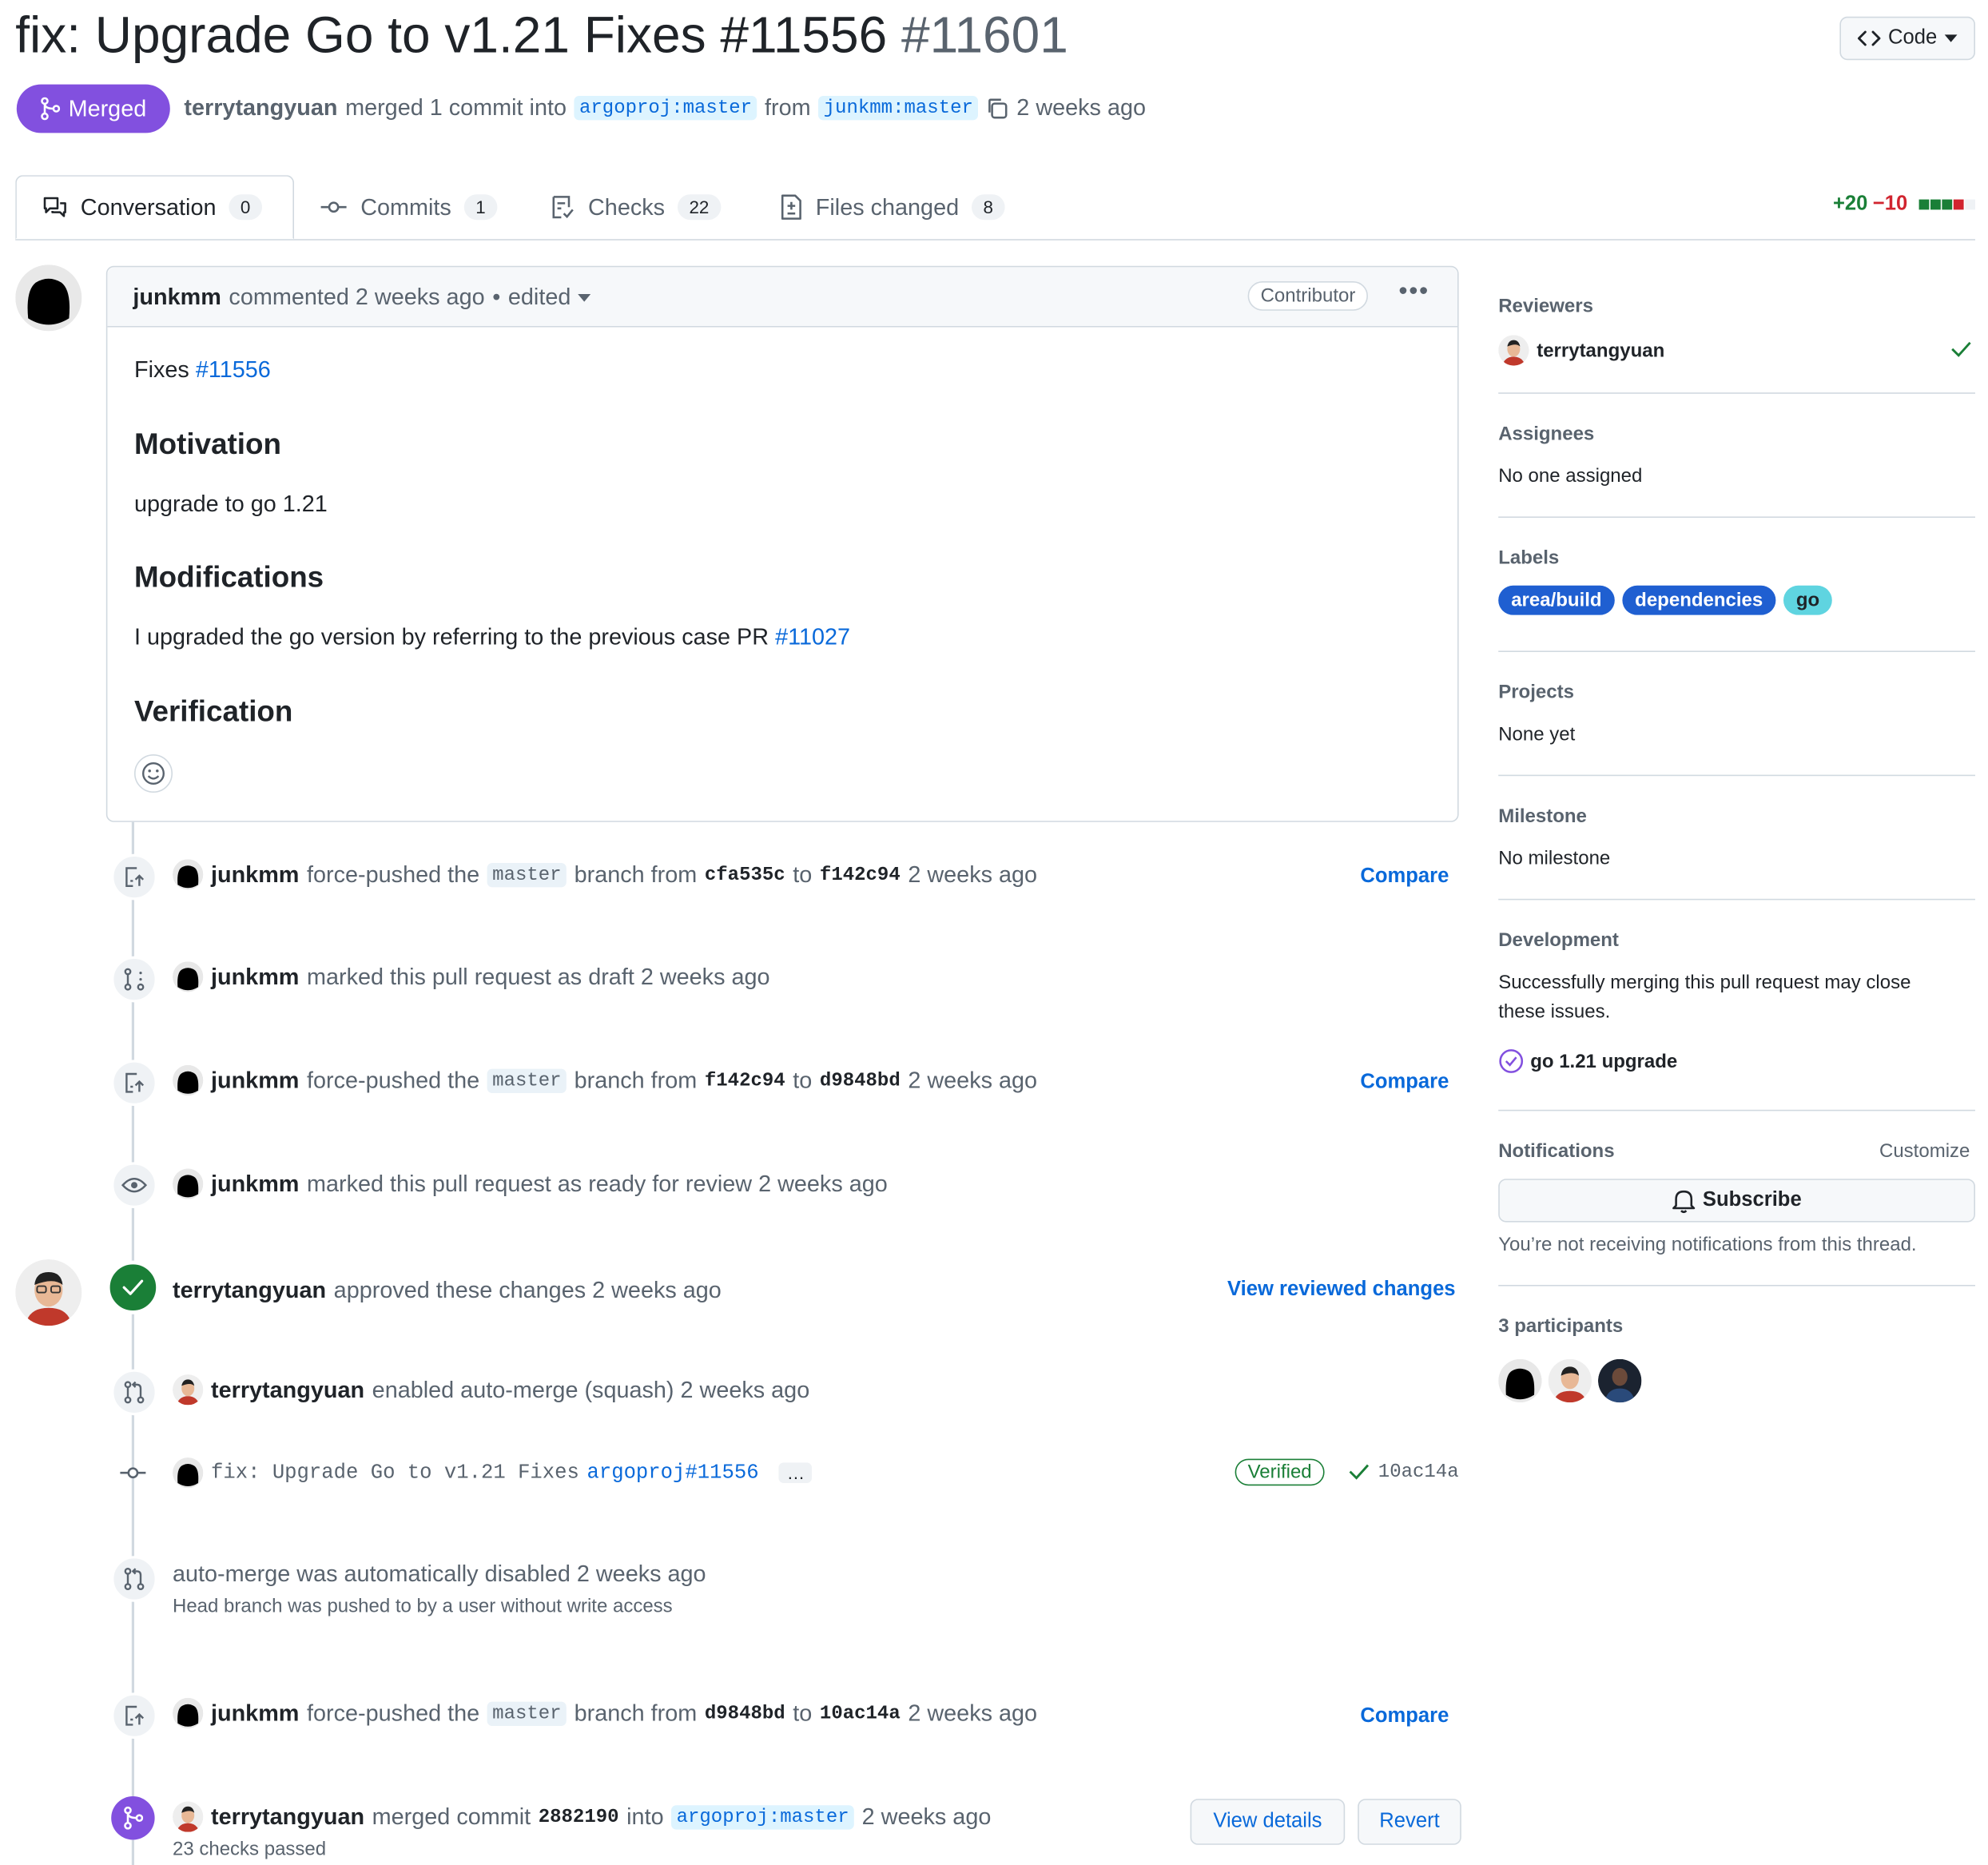 This screenshot has width=1988, height=1865. Describe the element at coordinates (133, 1472) in the screenshot. I see `git-commit-icon` at that location.